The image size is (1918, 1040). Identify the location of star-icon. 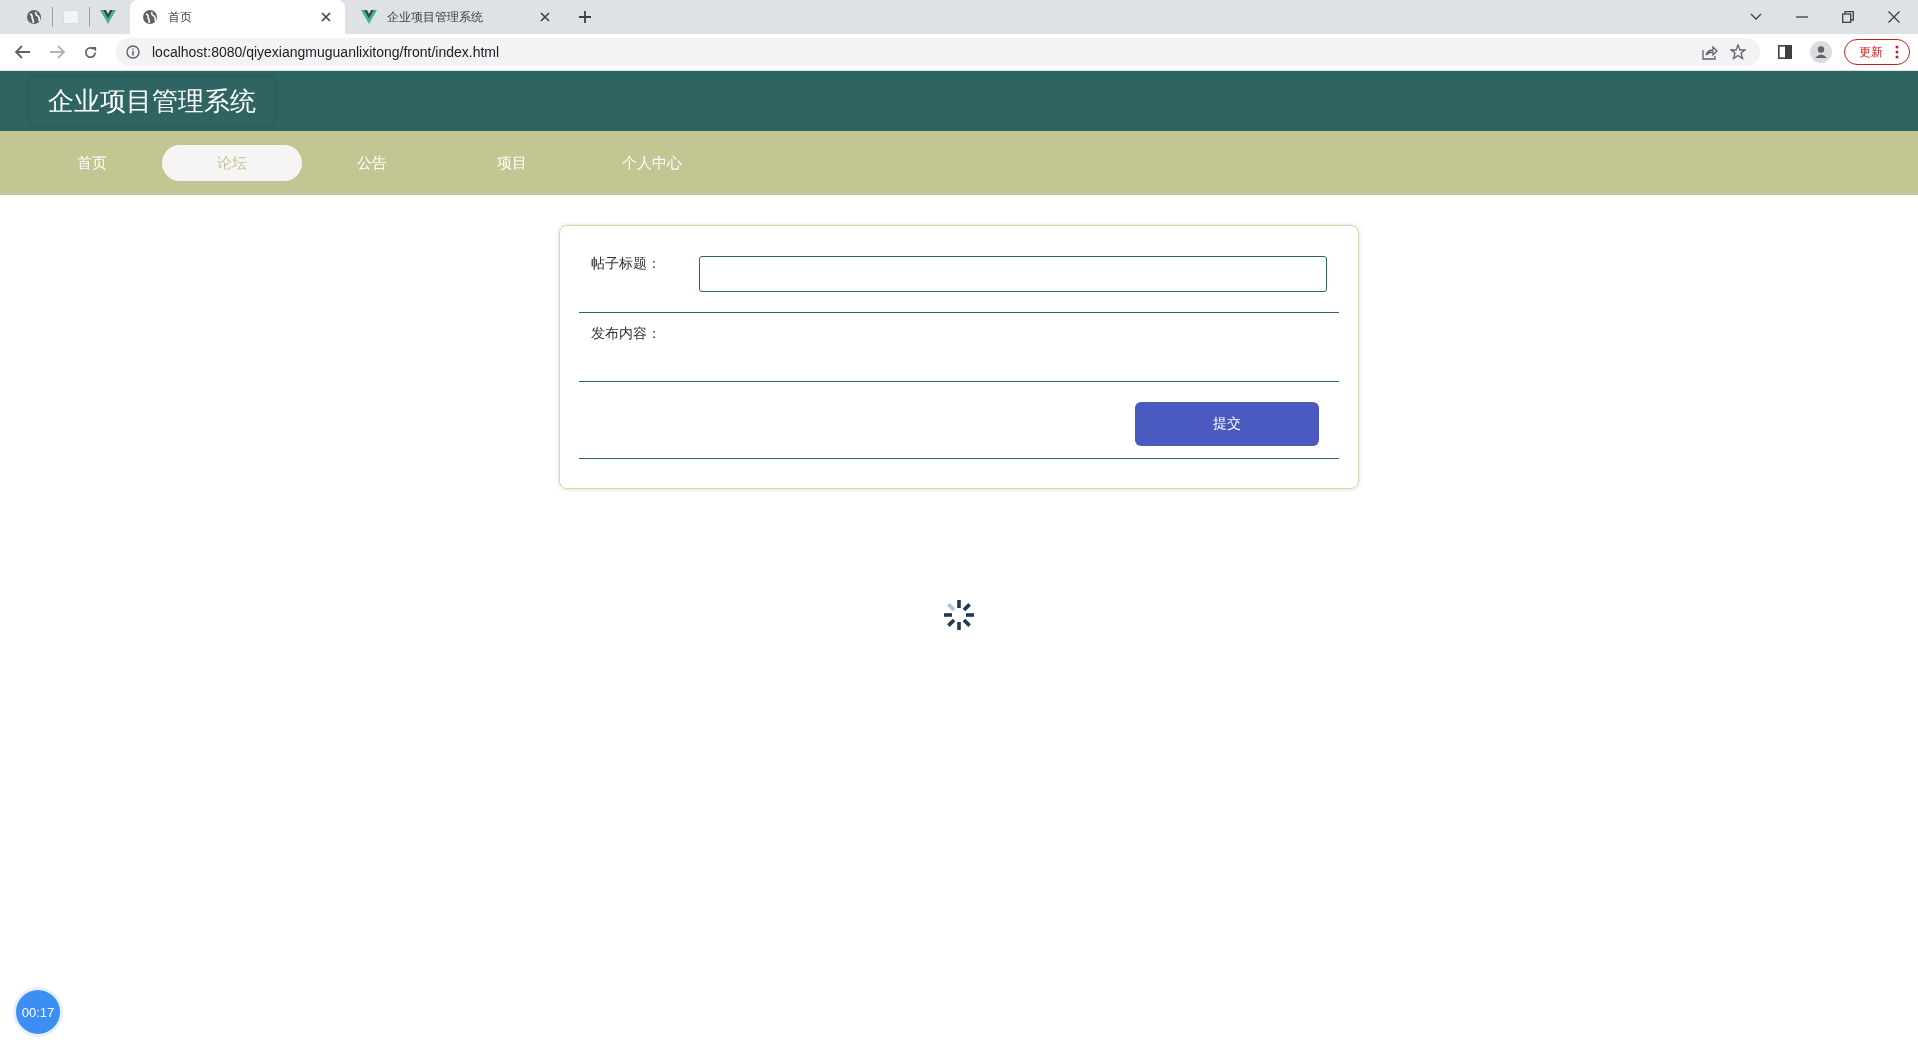
(1738, 52).